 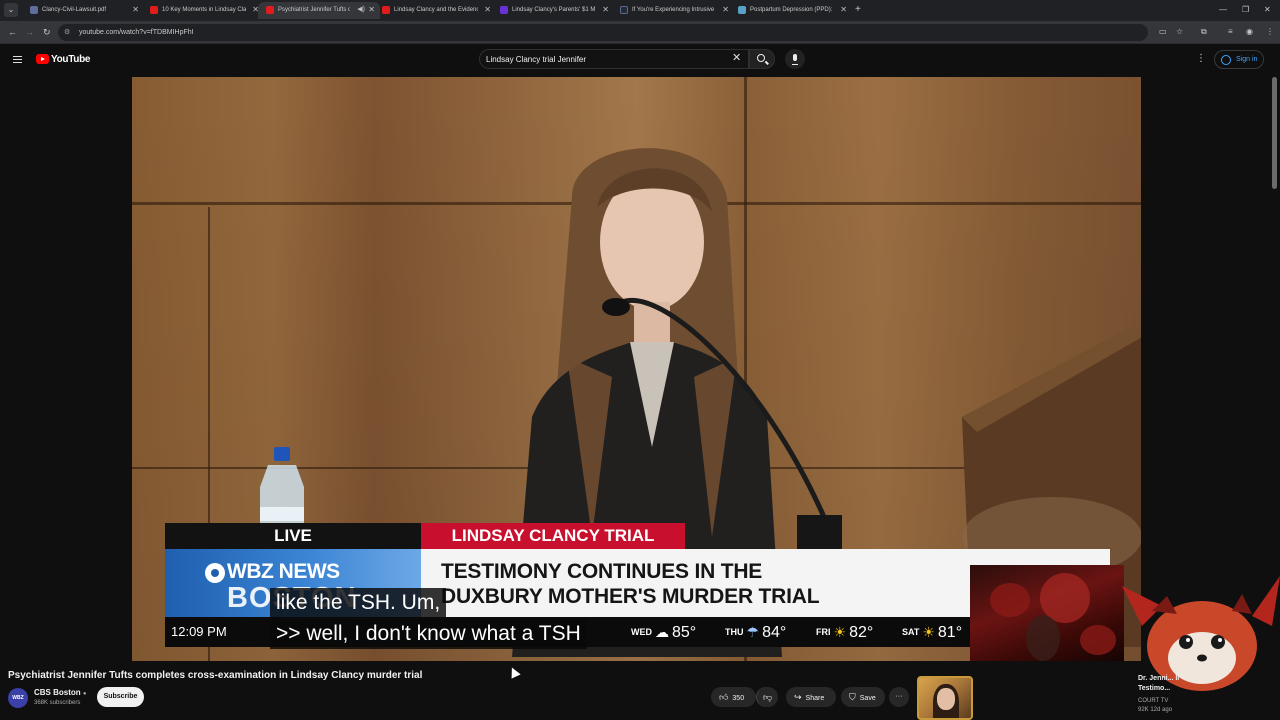 What do you see at coordinates (199, 631) in the screenshot?
I see `ticker-time: 12:09 PM` at bounding box center [199, 631].